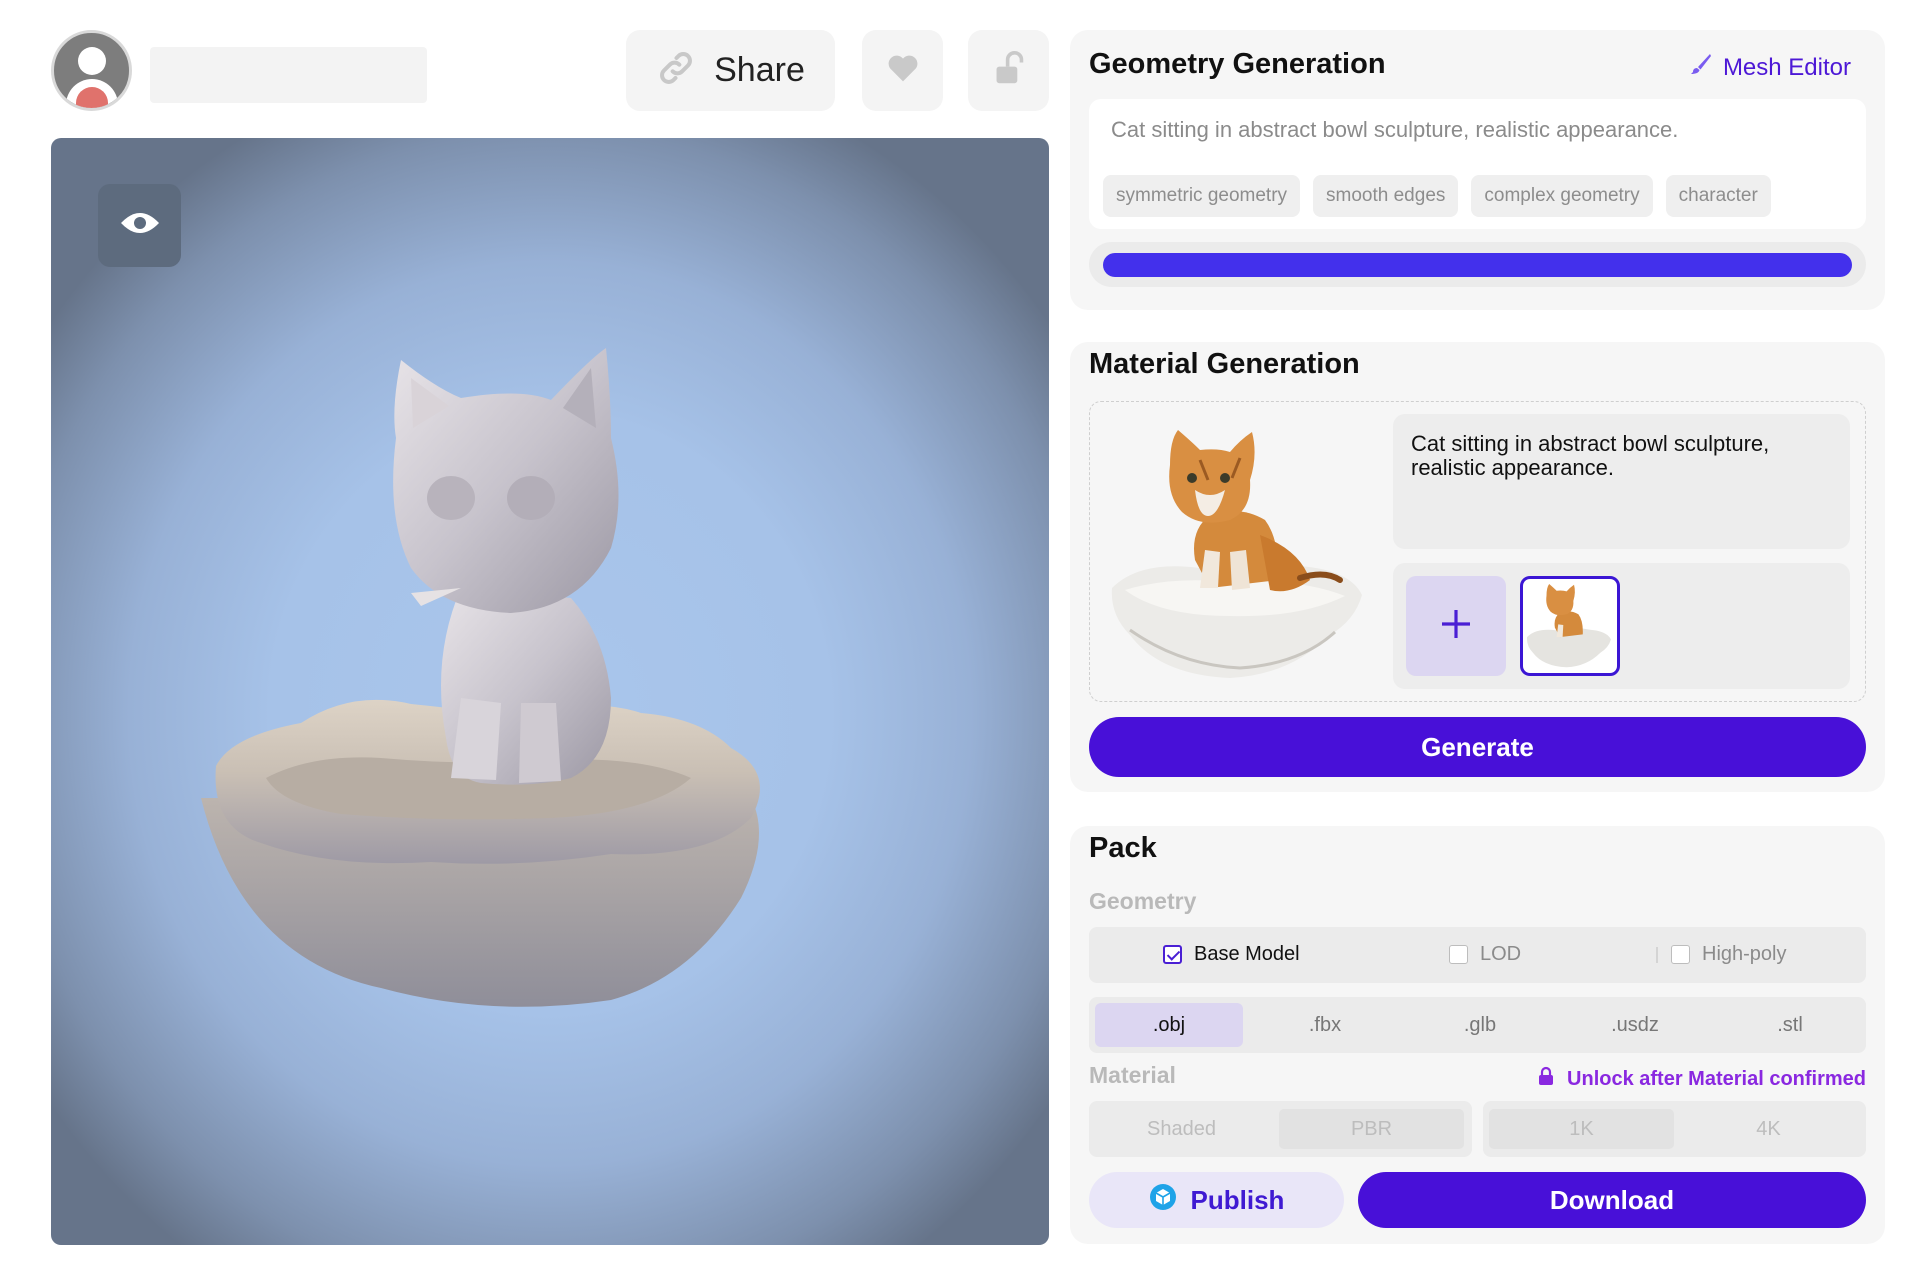  I want to click on format-selector: .obj .fbx .glb .usdz .stl, so click(1477, 1025).